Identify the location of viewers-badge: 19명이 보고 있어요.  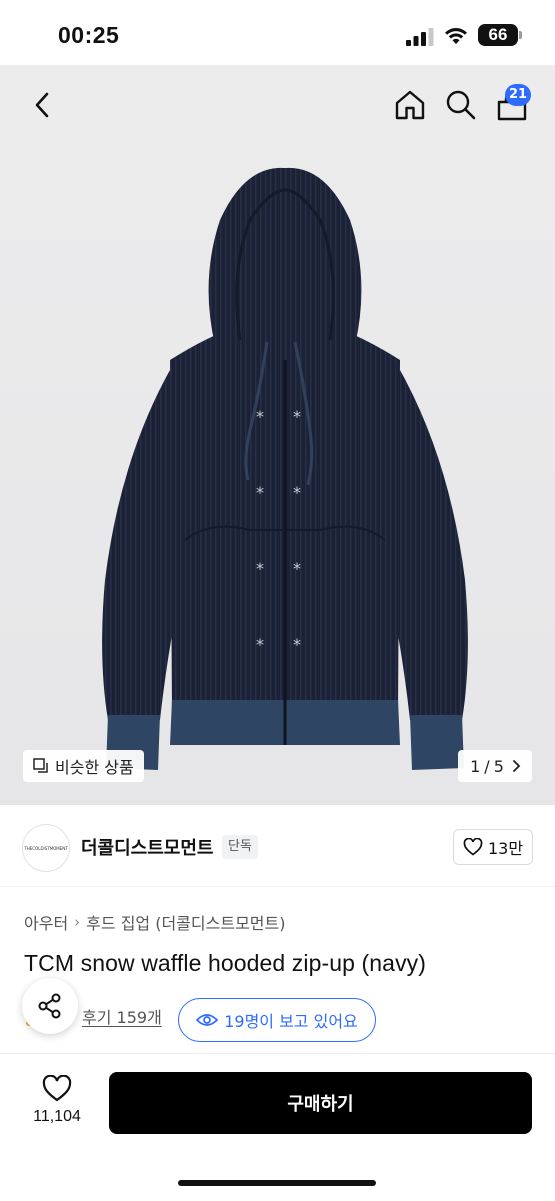
(277, 1020).